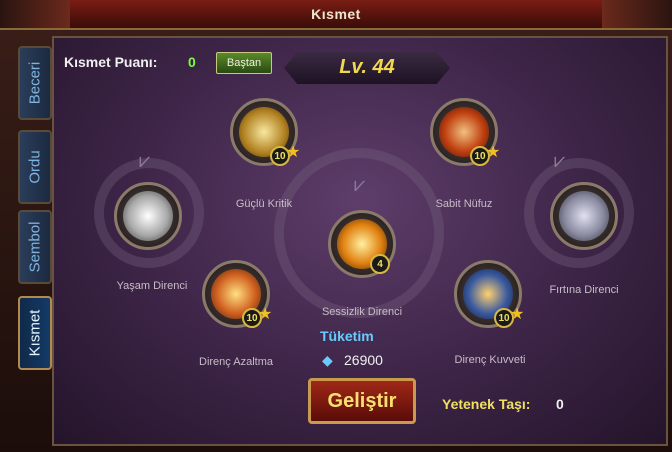  Describe the element at coordinates (362, 244) in the screenshot. I see `skill-sessizlik-direnci: 4` at that location.